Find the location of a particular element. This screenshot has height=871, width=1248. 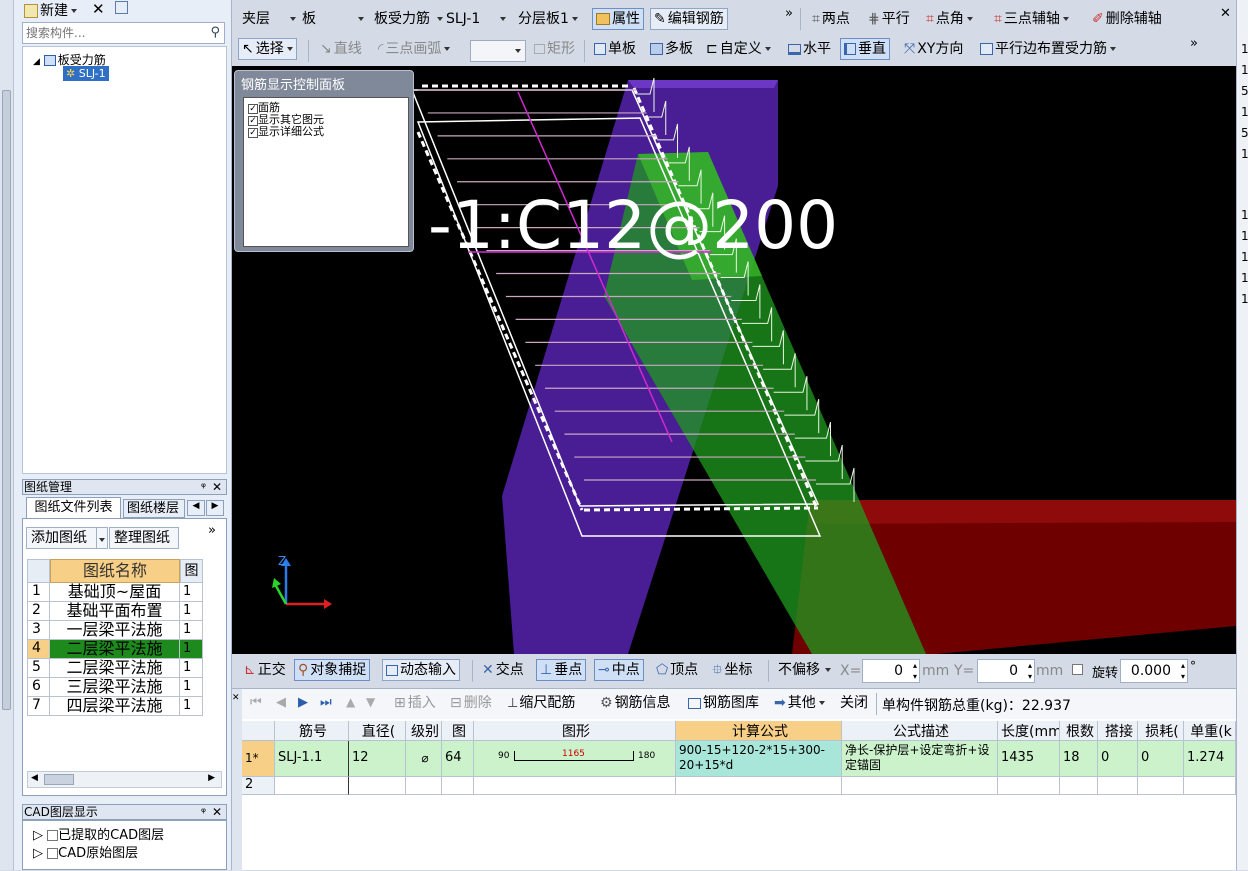

cell-weight: 1.274 is located at coordinates (1210, 759).